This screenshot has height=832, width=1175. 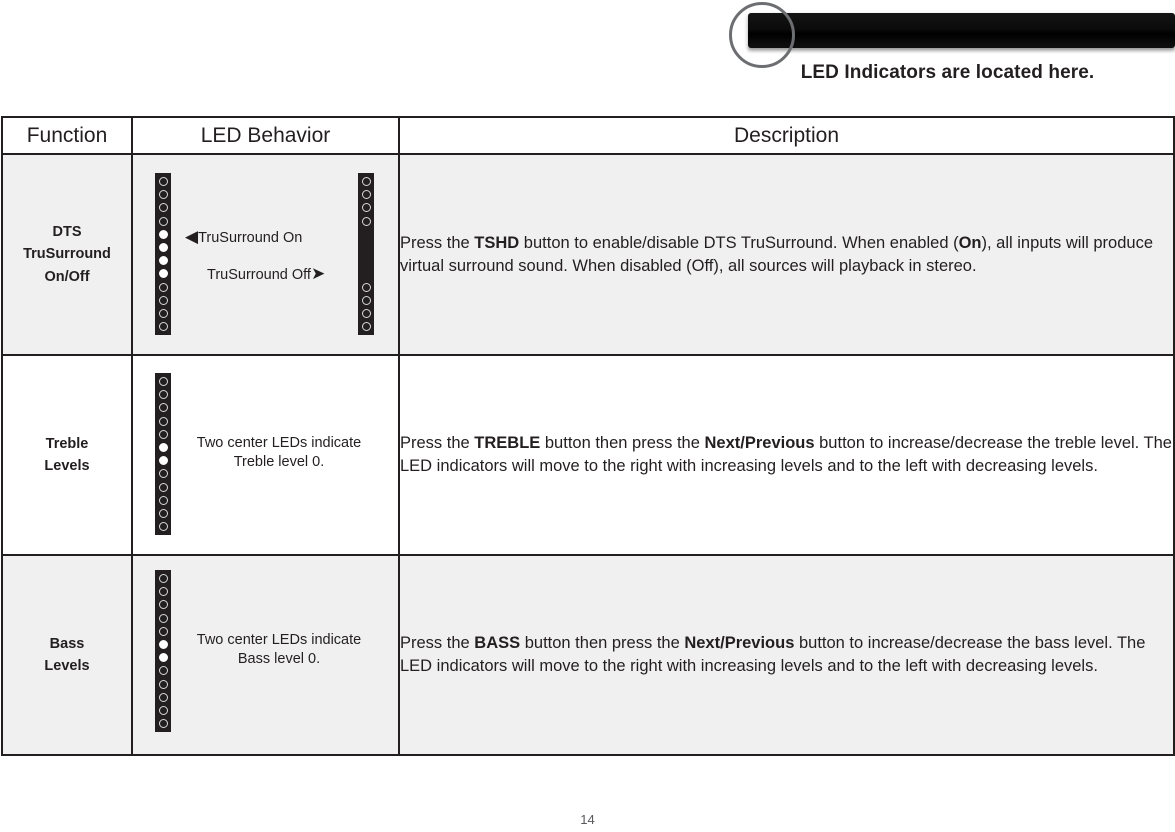 What do you see at coordinates (67, 443) in the screenshot?
I see `function-label-line: Treble` at bounding box center [67, 443].